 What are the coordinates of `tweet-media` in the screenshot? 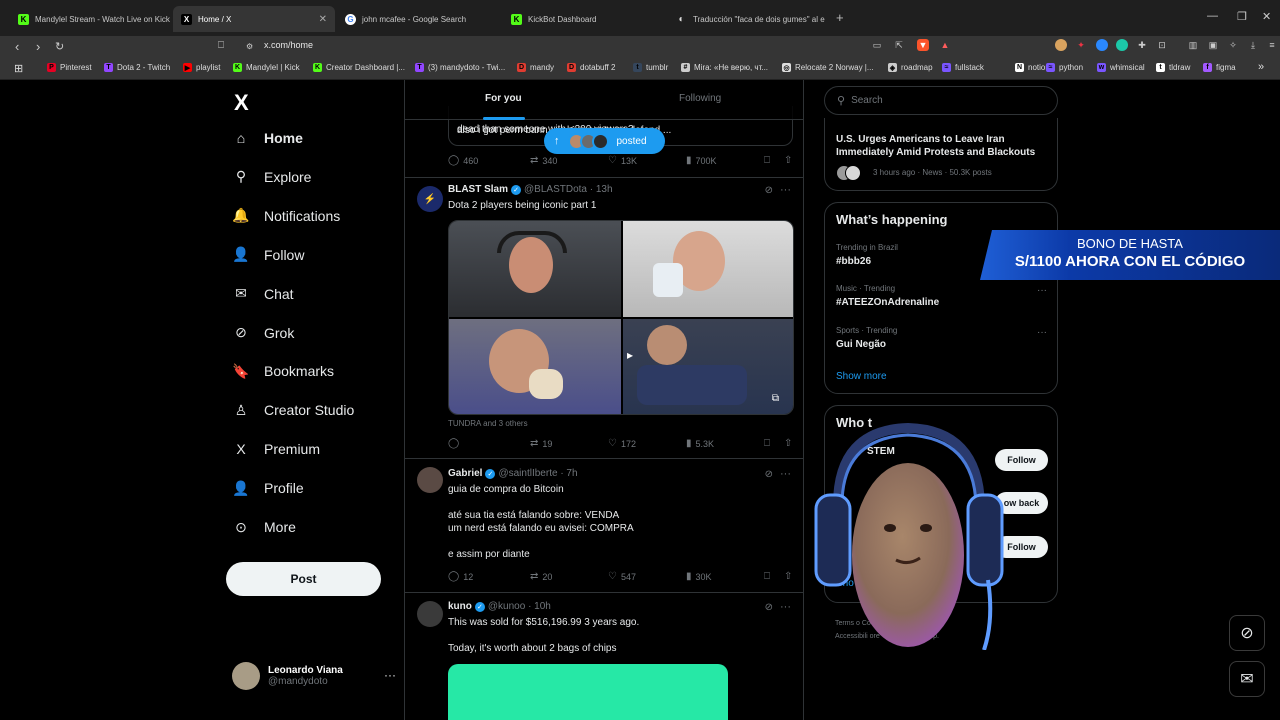 It's located at (588, 692).